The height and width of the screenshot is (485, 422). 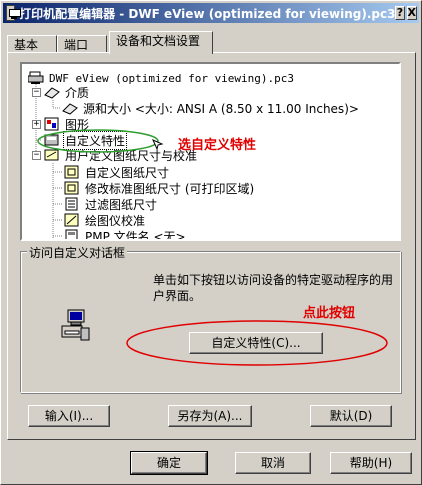 I want to click on ok-button: 确定, so click(x=169, y=463).